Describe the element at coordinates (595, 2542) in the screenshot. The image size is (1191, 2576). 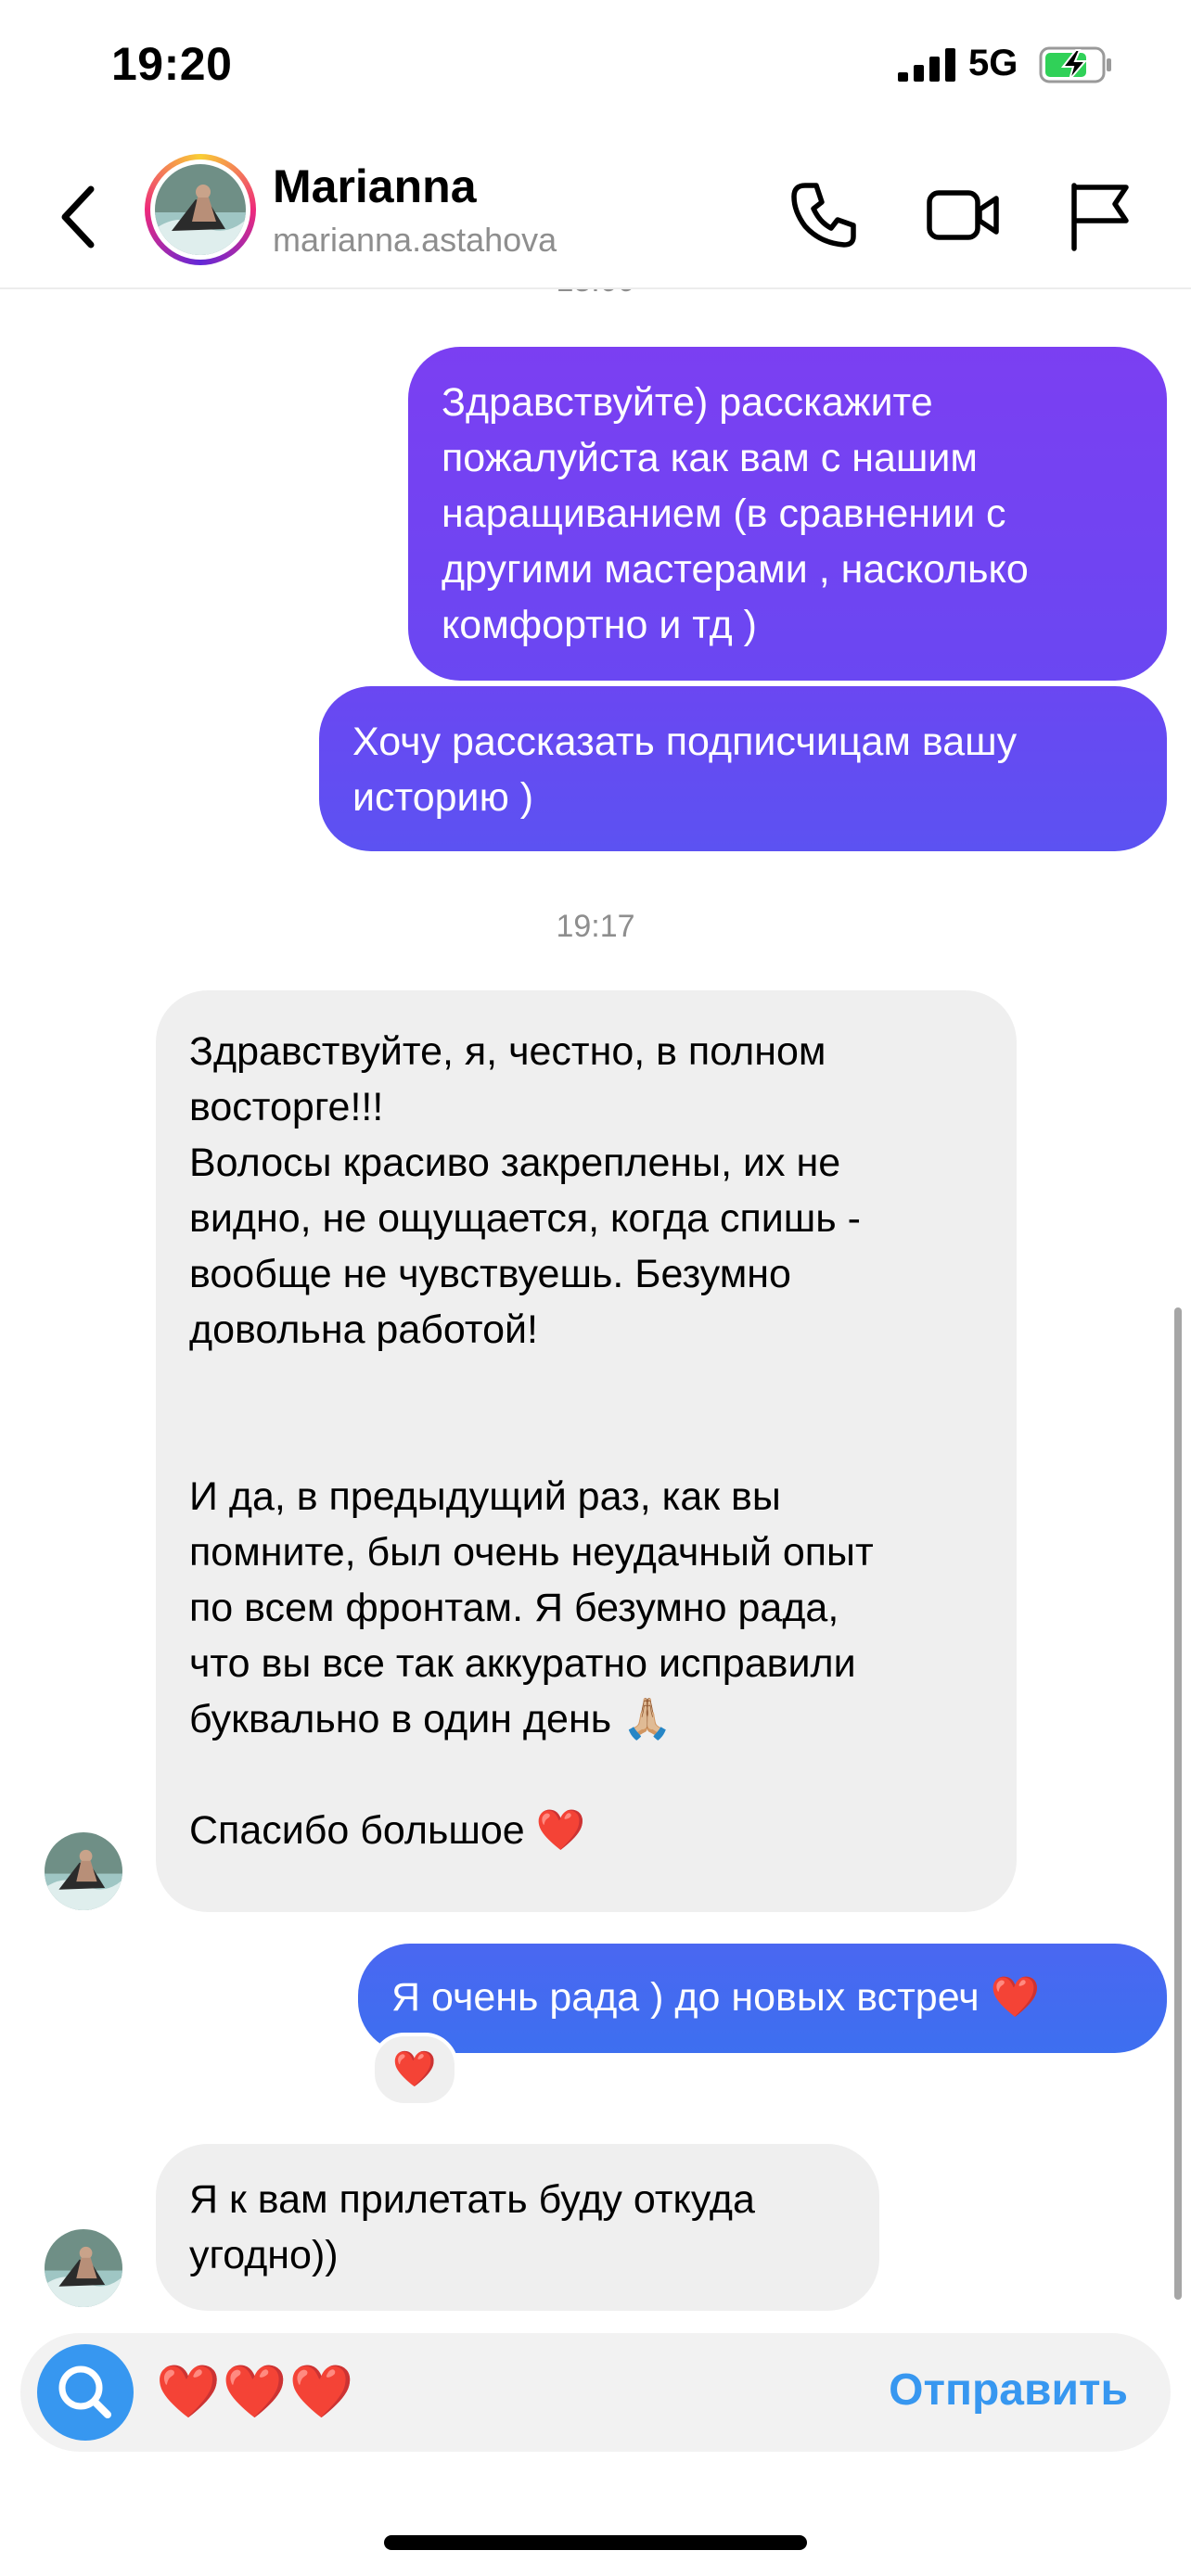
I see `home-indicator` at that location.